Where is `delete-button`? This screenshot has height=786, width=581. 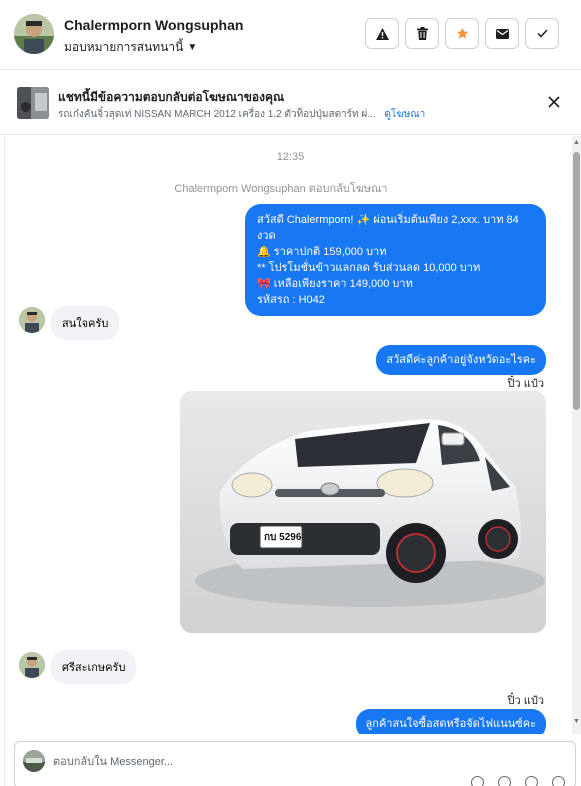 delete-button is located at coordinates (422, 33).